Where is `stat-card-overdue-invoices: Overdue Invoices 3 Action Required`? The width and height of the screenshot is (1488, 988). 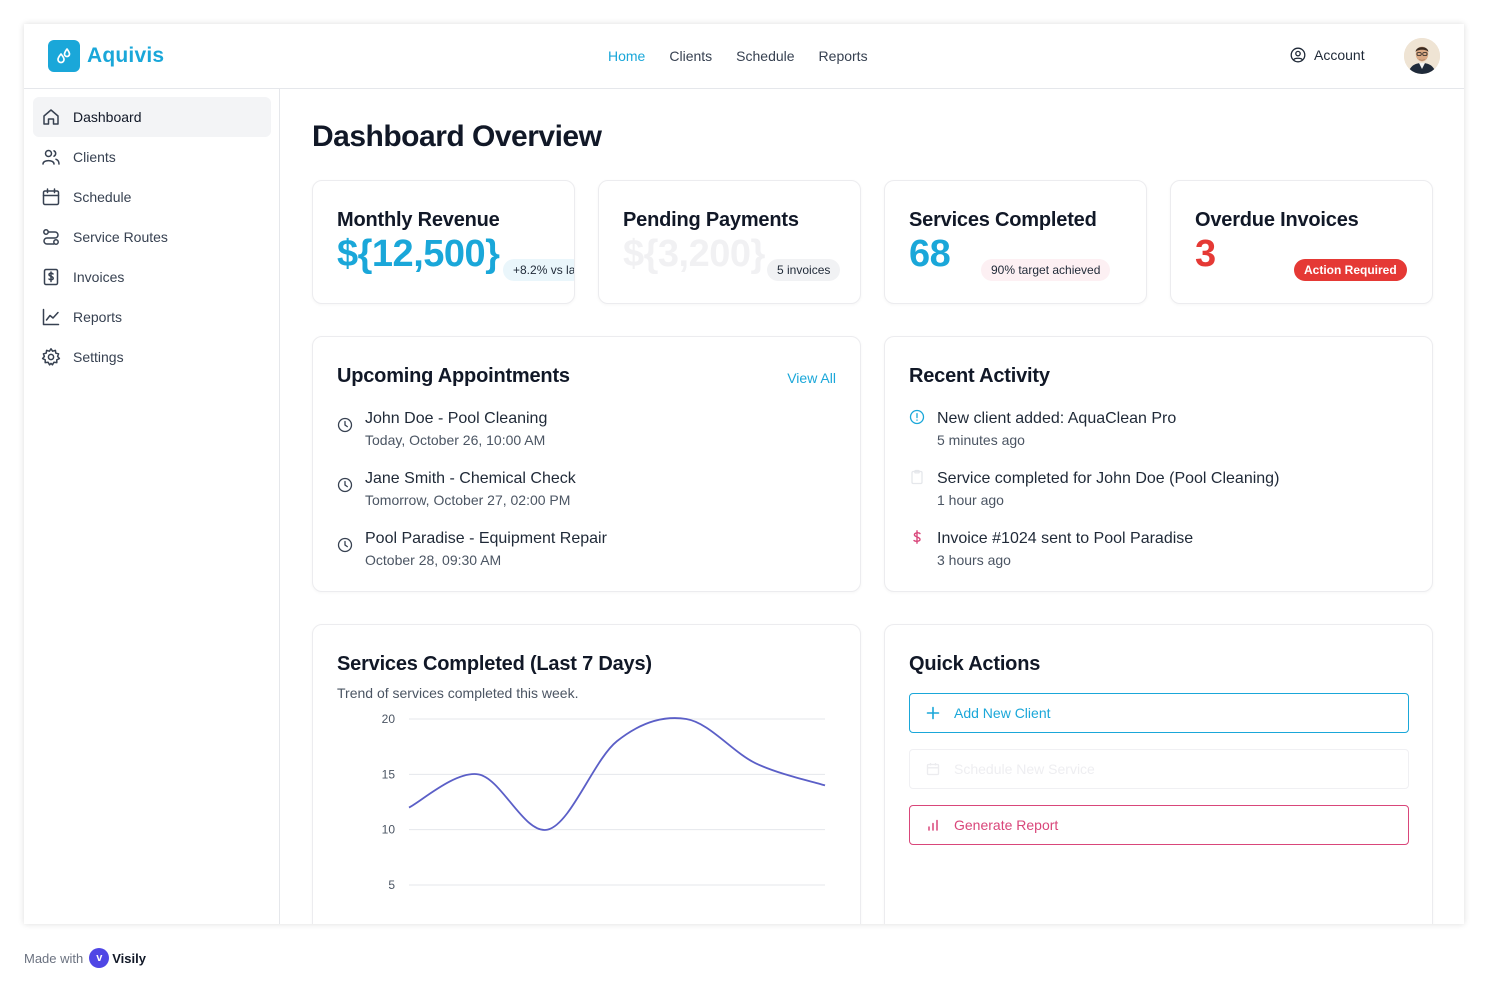
stat-card-overdue-invoices: Overdue Invoices 3 Action Required is located at coordinates (1301, 242).